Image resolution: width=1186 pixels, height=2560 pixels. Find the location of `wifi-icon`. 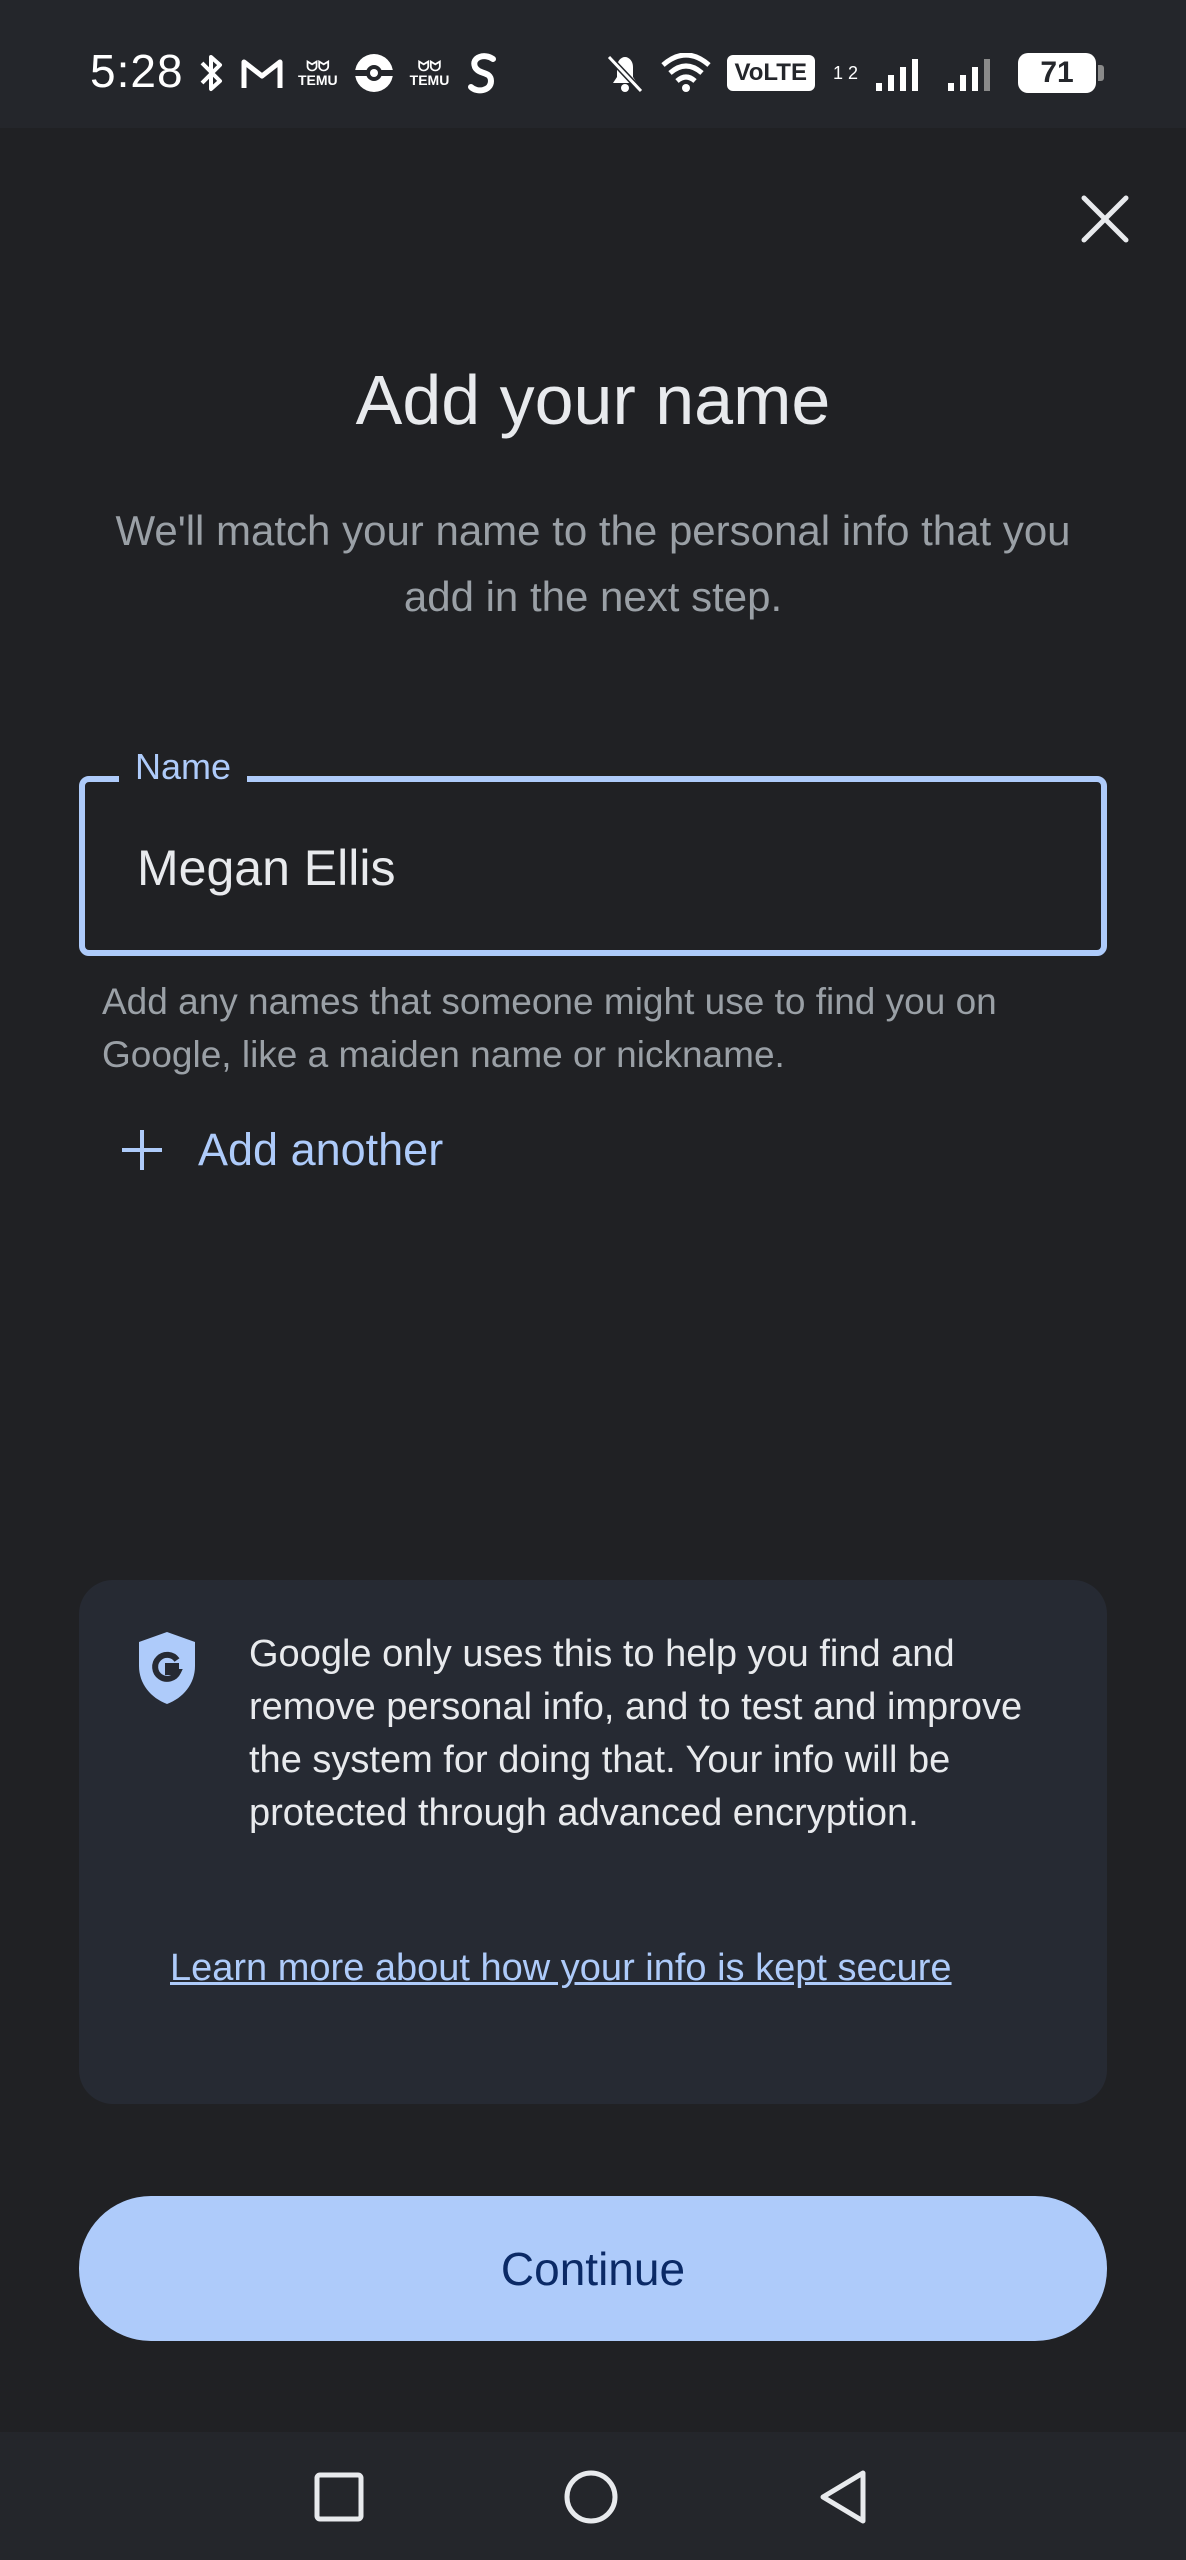

wifi-icon is located at coordinates (685, 72).